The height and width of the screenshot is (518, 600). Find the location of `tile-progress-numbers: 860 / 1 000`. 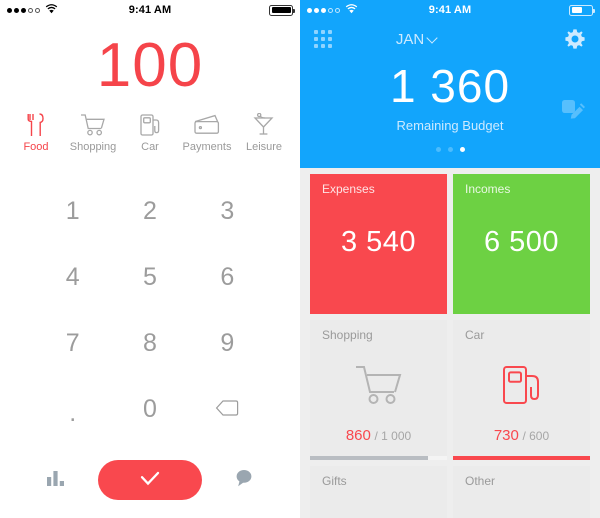

tile-progress-numbers: 860 / 1 000 is located at coordinates (378, 439).